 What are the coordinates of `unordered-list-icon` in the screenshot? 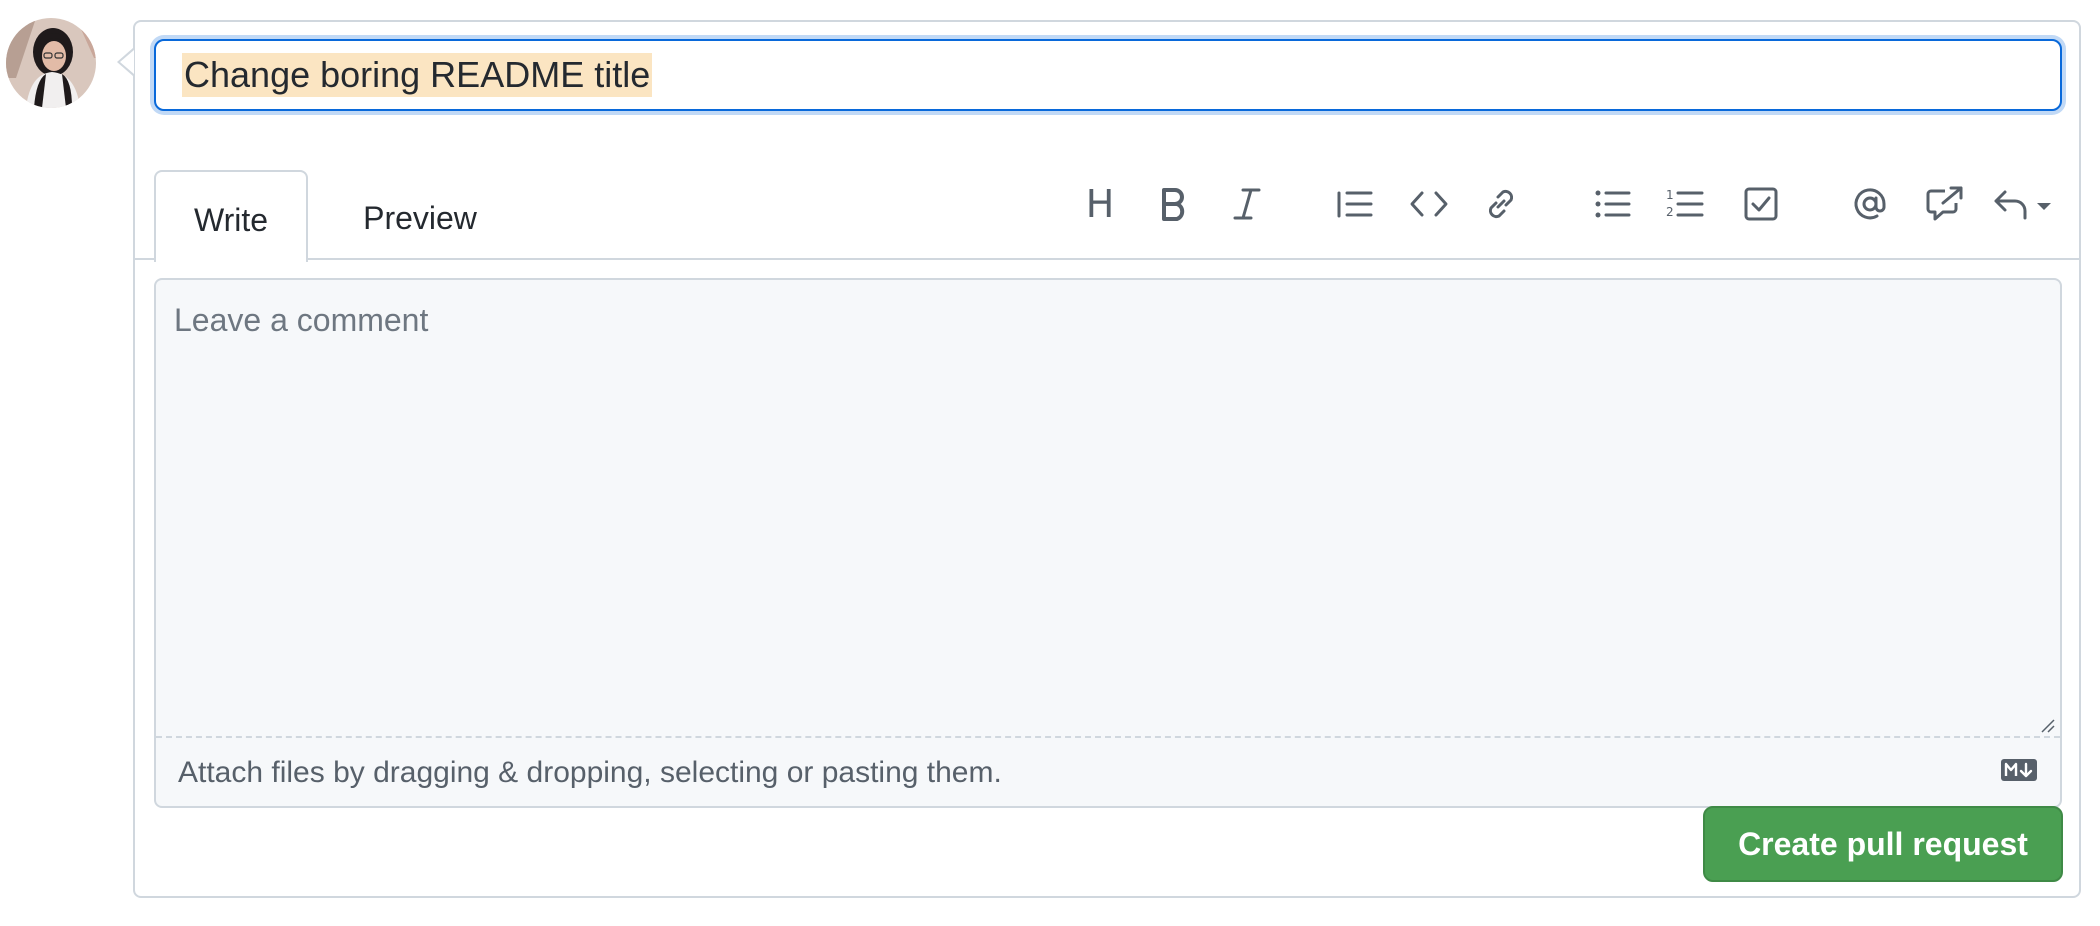 It's located at (1613, 204).